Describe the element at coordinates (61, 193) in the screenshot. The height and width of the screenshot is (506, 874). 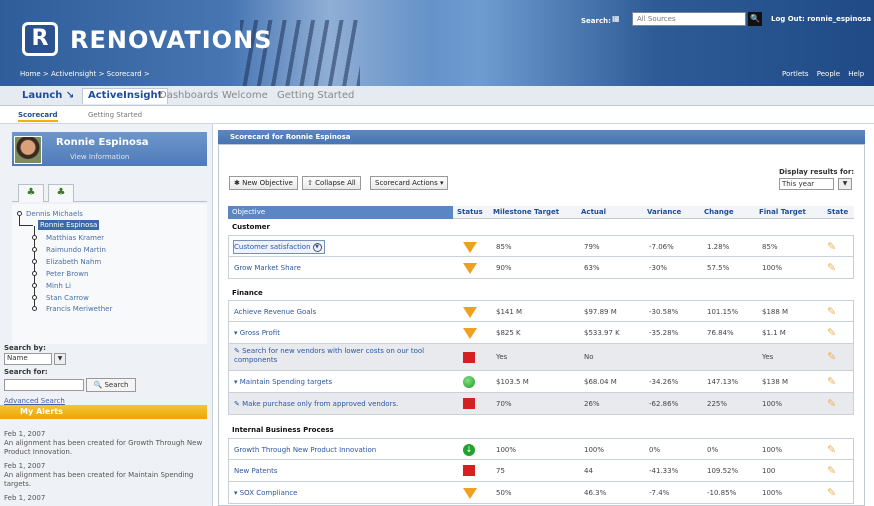
I see `group-tab-icon: ♣` at that location.